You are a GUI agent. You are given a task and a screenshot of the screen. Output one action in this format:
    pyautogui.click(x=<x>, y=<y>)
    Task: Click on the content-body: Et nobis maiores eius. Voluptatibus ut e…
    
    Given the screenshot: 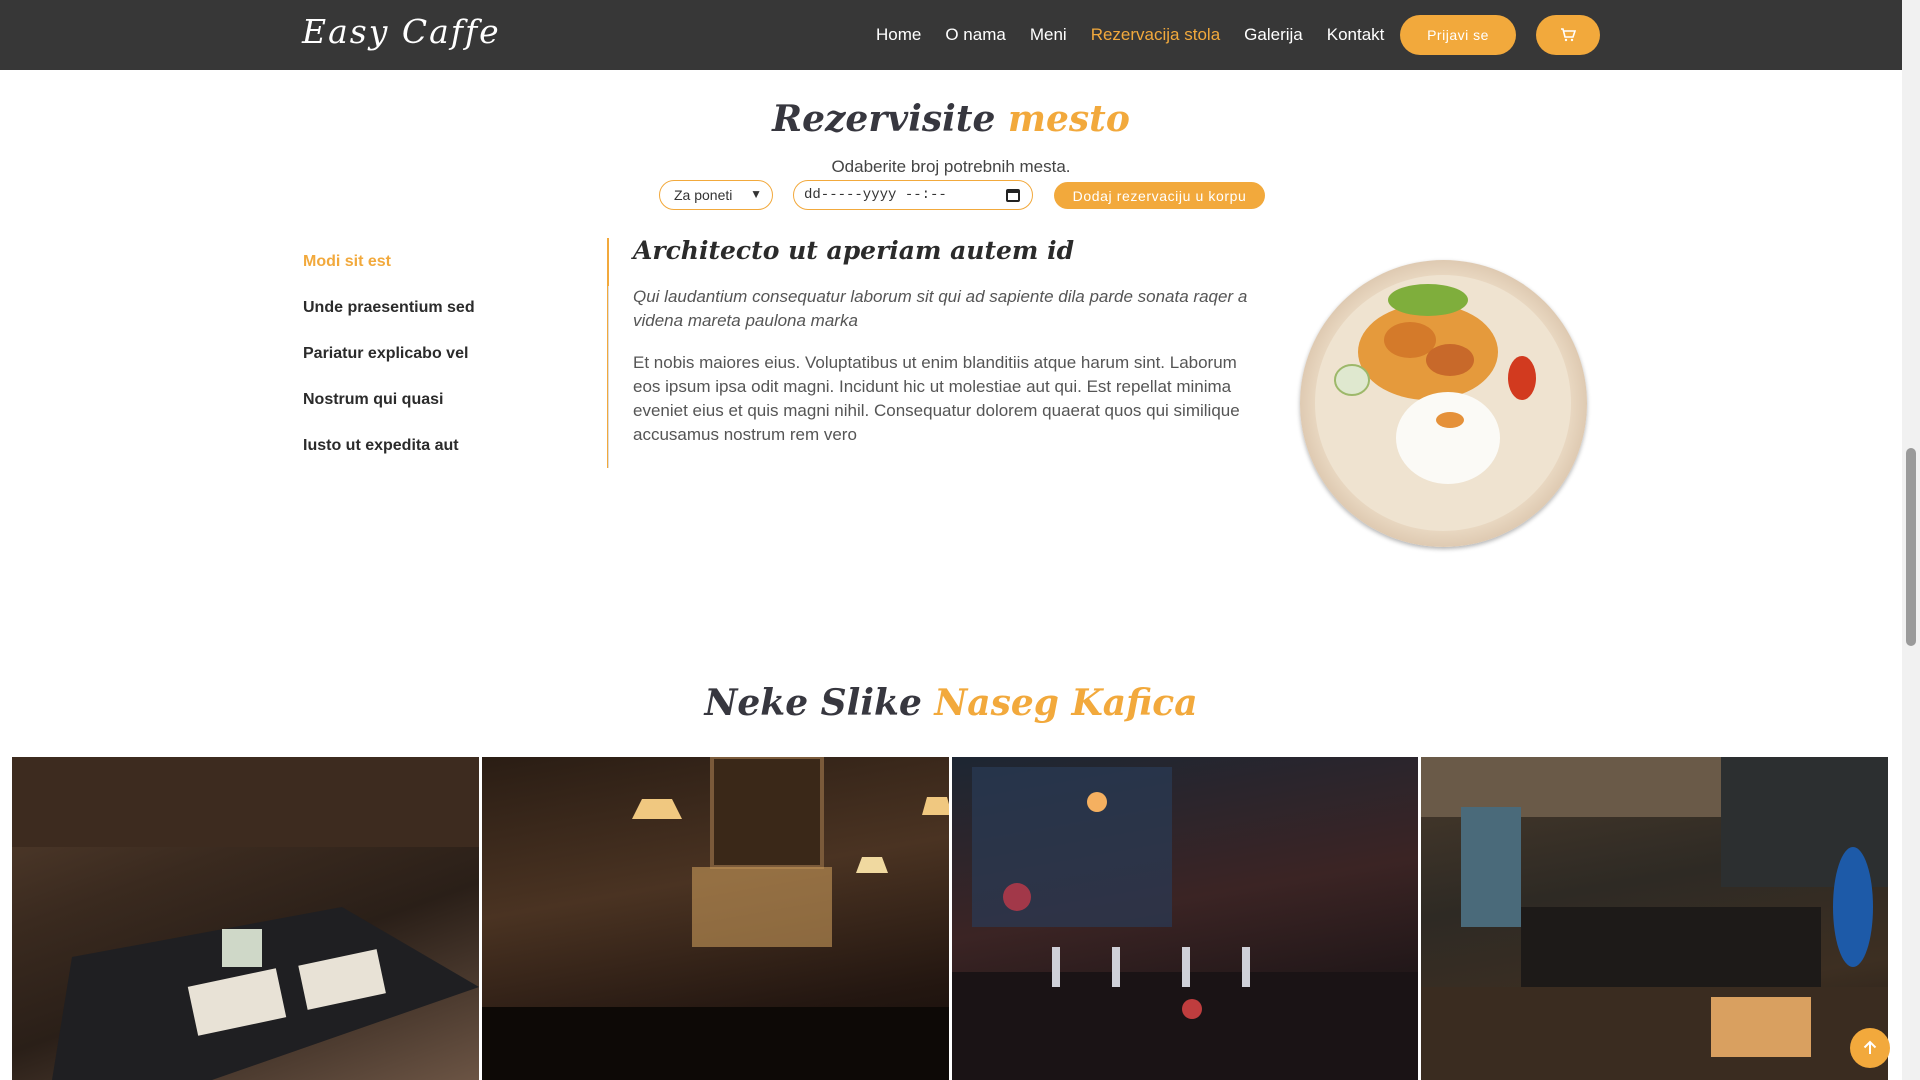 What is the action you would take?
    pyautogui.click(x=936, y=398)
    